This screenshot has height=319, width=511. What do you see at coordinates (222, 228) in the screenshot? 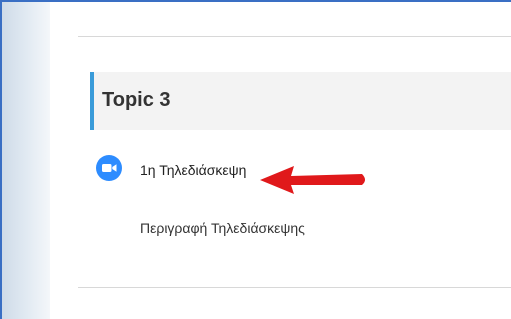
I see `activity-description: Περιγραφή Τηλεδιάσκεψης` at bounding box center [222, 228].